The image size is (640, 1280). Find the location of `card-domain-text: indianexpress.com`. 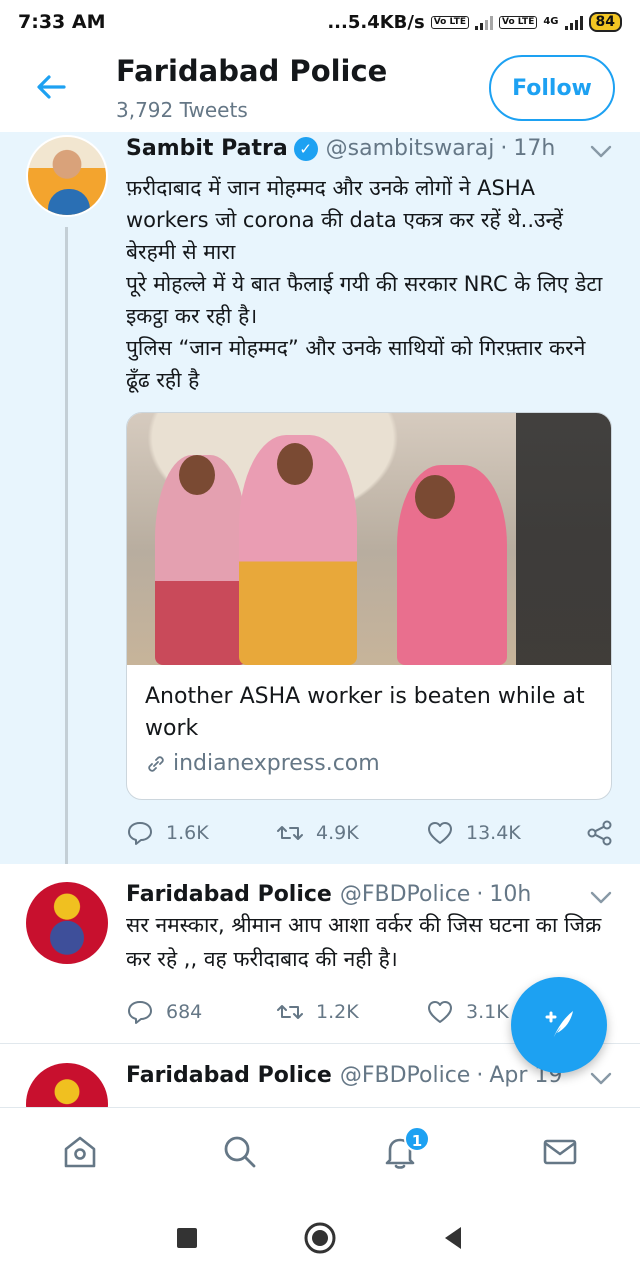

card-domain-text: indianexpress.com is located at coordinates (276, 763).